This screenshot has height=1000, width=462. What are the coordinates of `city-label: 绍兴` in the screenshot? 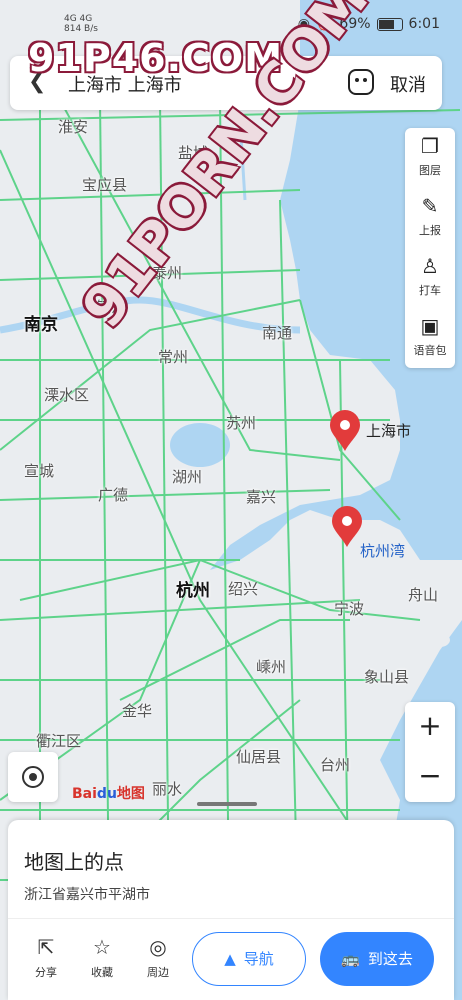 It's located at (243, 588).